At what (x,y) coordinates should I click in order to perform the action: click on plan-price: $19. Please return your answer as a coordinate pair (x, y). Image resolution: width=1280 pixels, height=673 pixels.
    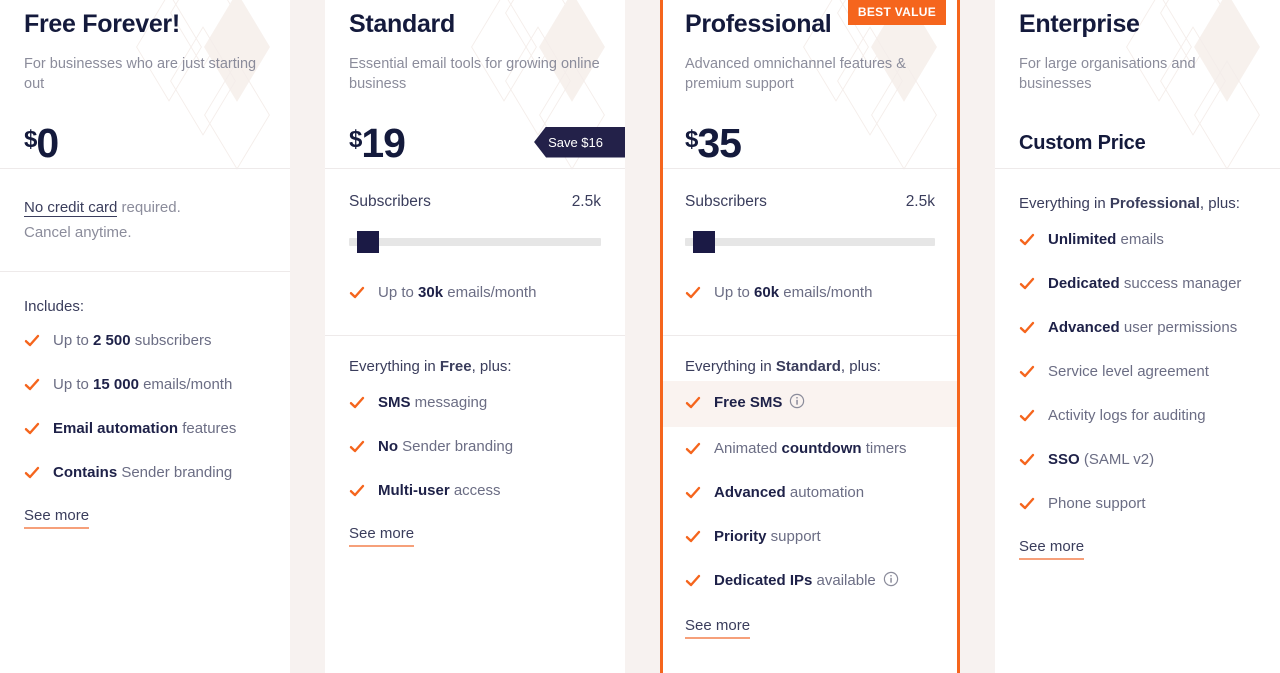
    Looking at the image, I should click on (377, 143).